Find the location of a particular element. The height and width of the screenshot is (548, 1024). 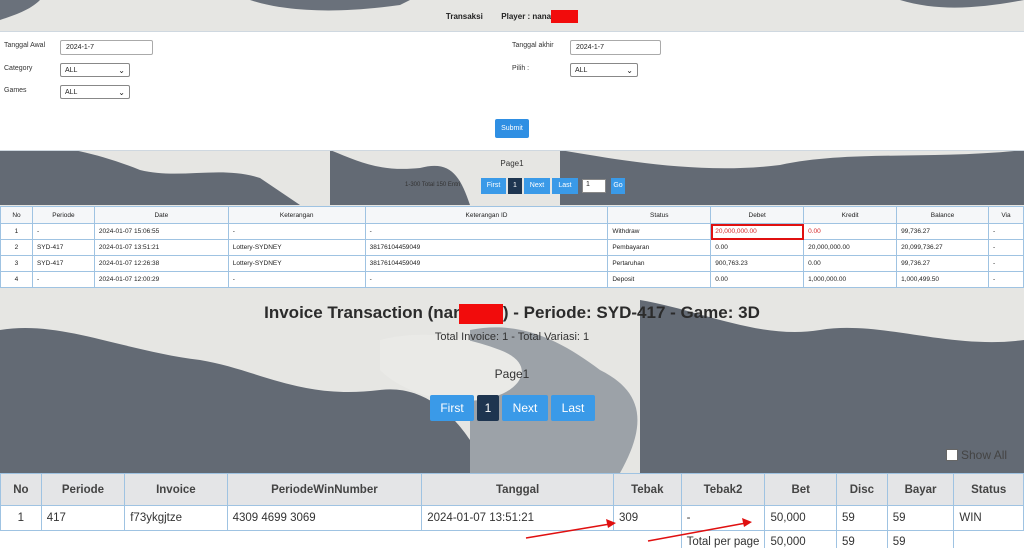

column-header: Via is located at coordinates (1005, 215).